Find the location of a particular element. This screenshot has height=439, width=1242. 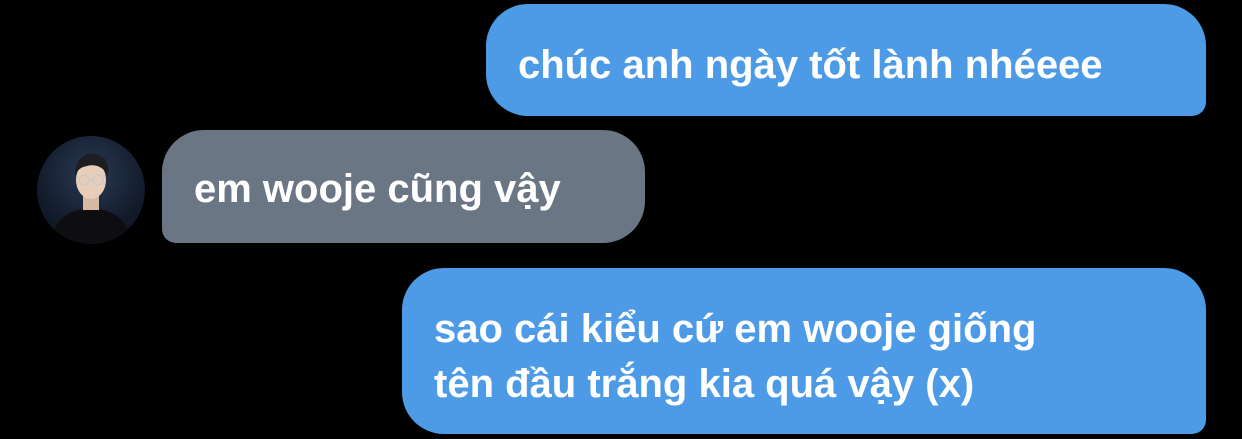

avatar-person-icon is located at coordinates (91, 198).